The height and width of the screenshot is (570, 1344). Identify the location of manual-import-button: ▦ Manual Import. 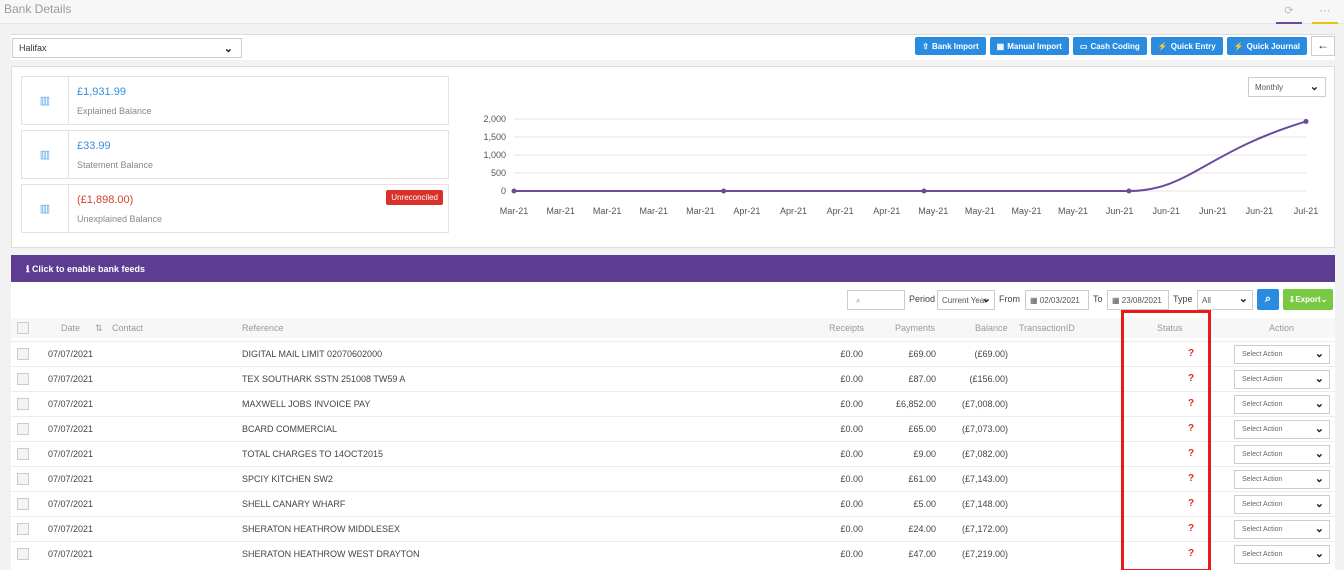
(1029, 46).